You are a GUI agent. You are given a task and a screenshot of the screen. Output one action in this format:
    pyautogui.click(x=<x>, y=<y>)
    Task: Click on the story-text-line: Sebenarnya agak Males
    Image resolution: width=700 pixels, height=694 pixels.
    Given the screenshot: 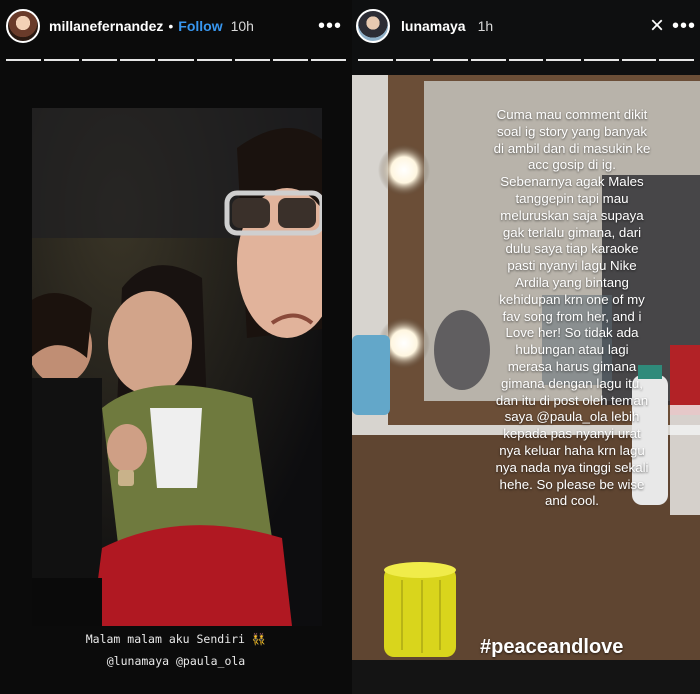 What is the action you would take?
    pyautogui.click(x=572, y=182)
    